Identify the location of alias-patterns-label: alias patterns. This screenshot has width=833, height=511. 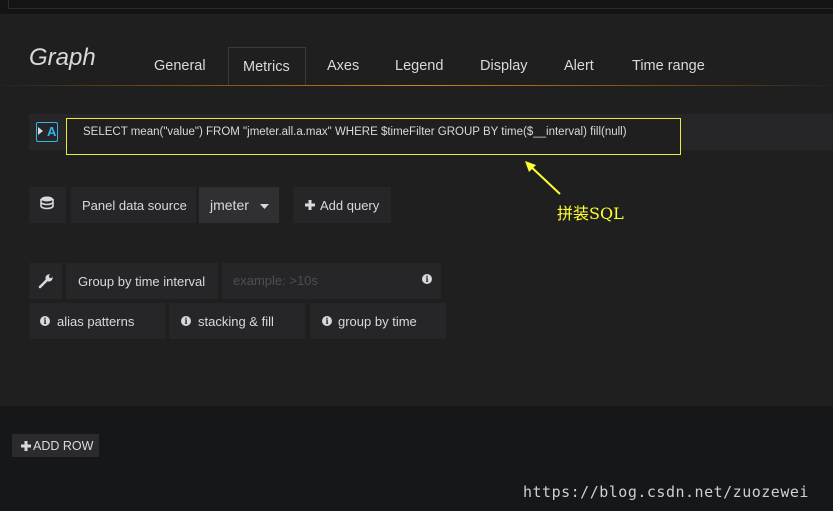
(96, 321).